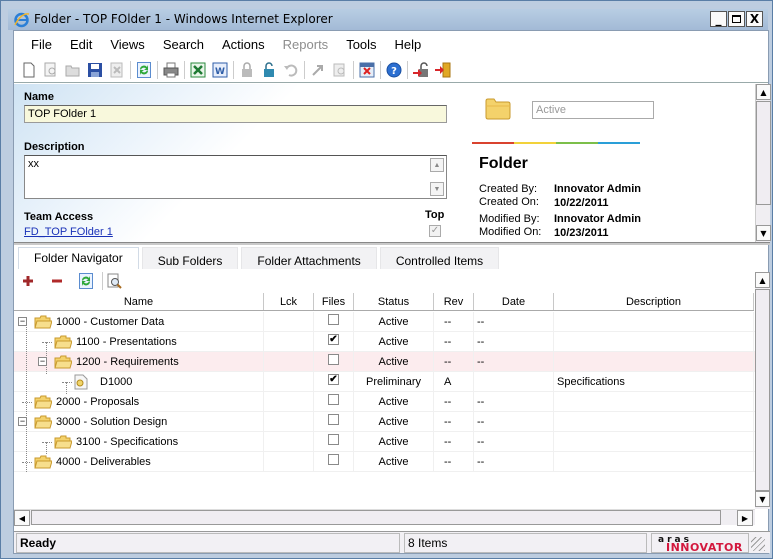 The height and width of the screenshot is (559, 773). What do you see at coordinates (758, 544) in the screenshot?
I see `resize-grip-icon` at bounding box center [758, 544].